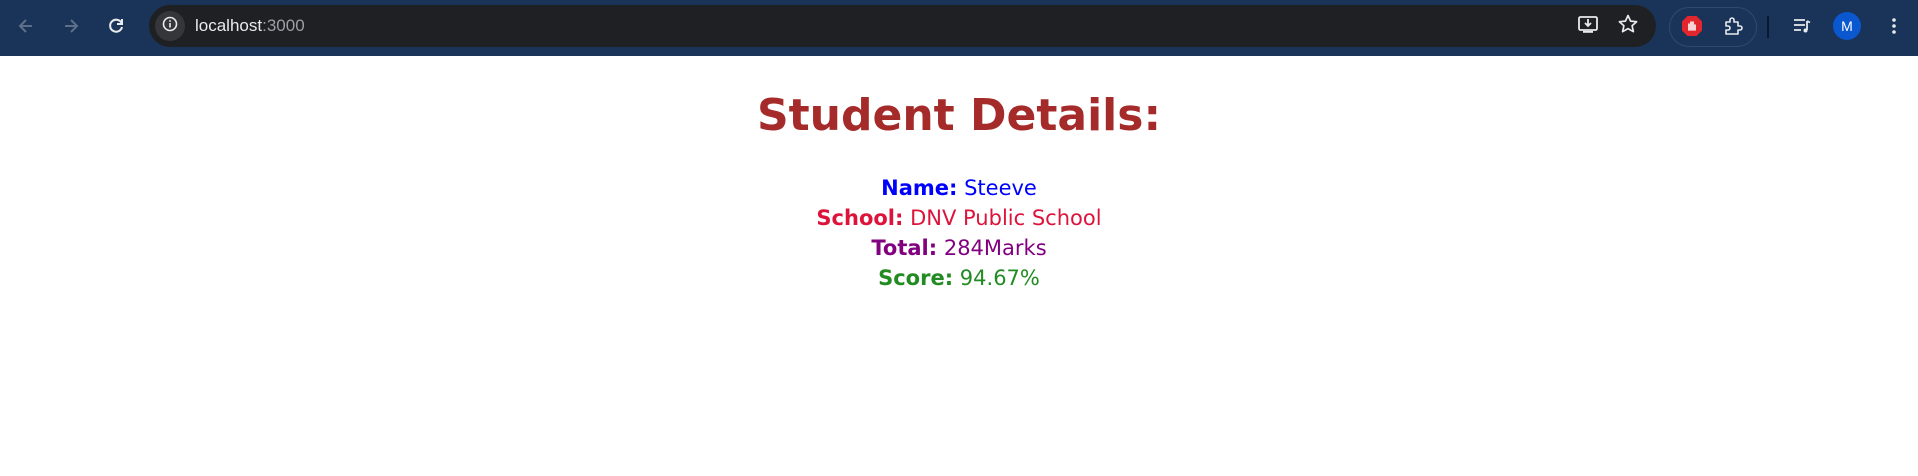 The image size is (1918, 476). What do you see at coordinates (959, 188) in the screenshot?
I see `detail-name: Name: Steeve` at bounding box center [959, 188].